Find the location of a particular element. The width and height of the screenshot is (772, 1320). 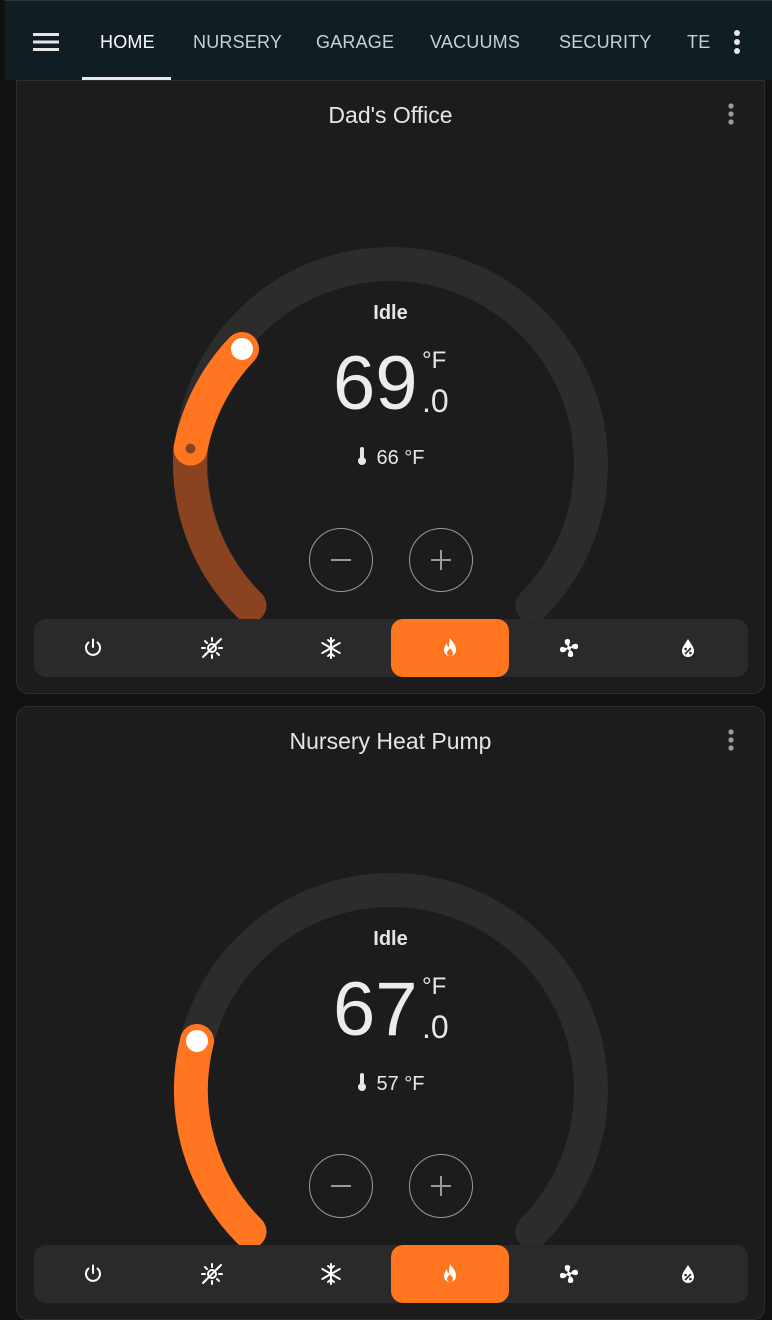

tab-garage: GARAGE is located at coordinates (355, 41).